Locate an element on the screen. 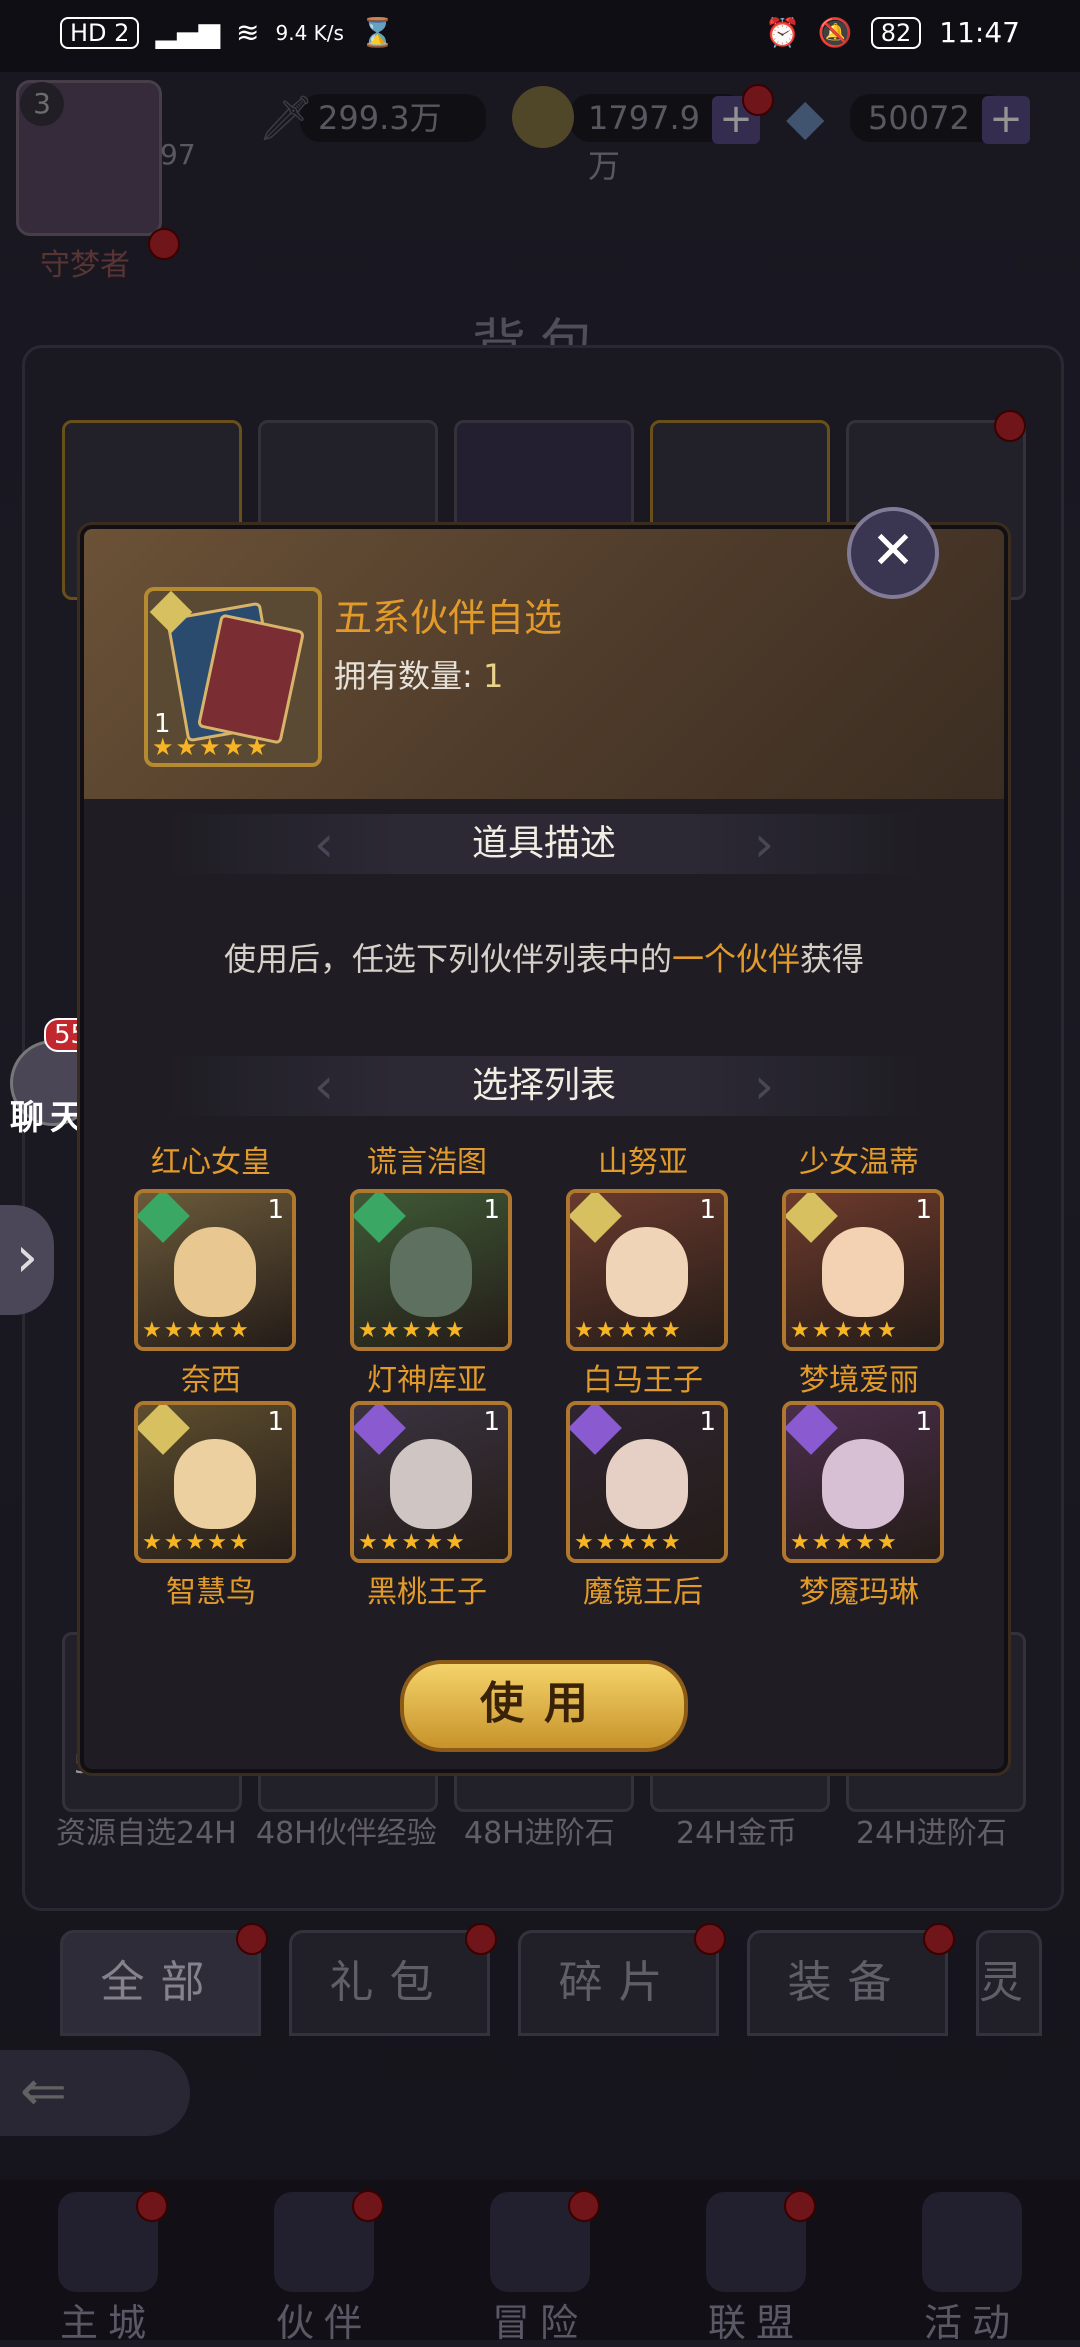  hero-name-label: 魔镜王后 is located at coordinates (643, 1592).